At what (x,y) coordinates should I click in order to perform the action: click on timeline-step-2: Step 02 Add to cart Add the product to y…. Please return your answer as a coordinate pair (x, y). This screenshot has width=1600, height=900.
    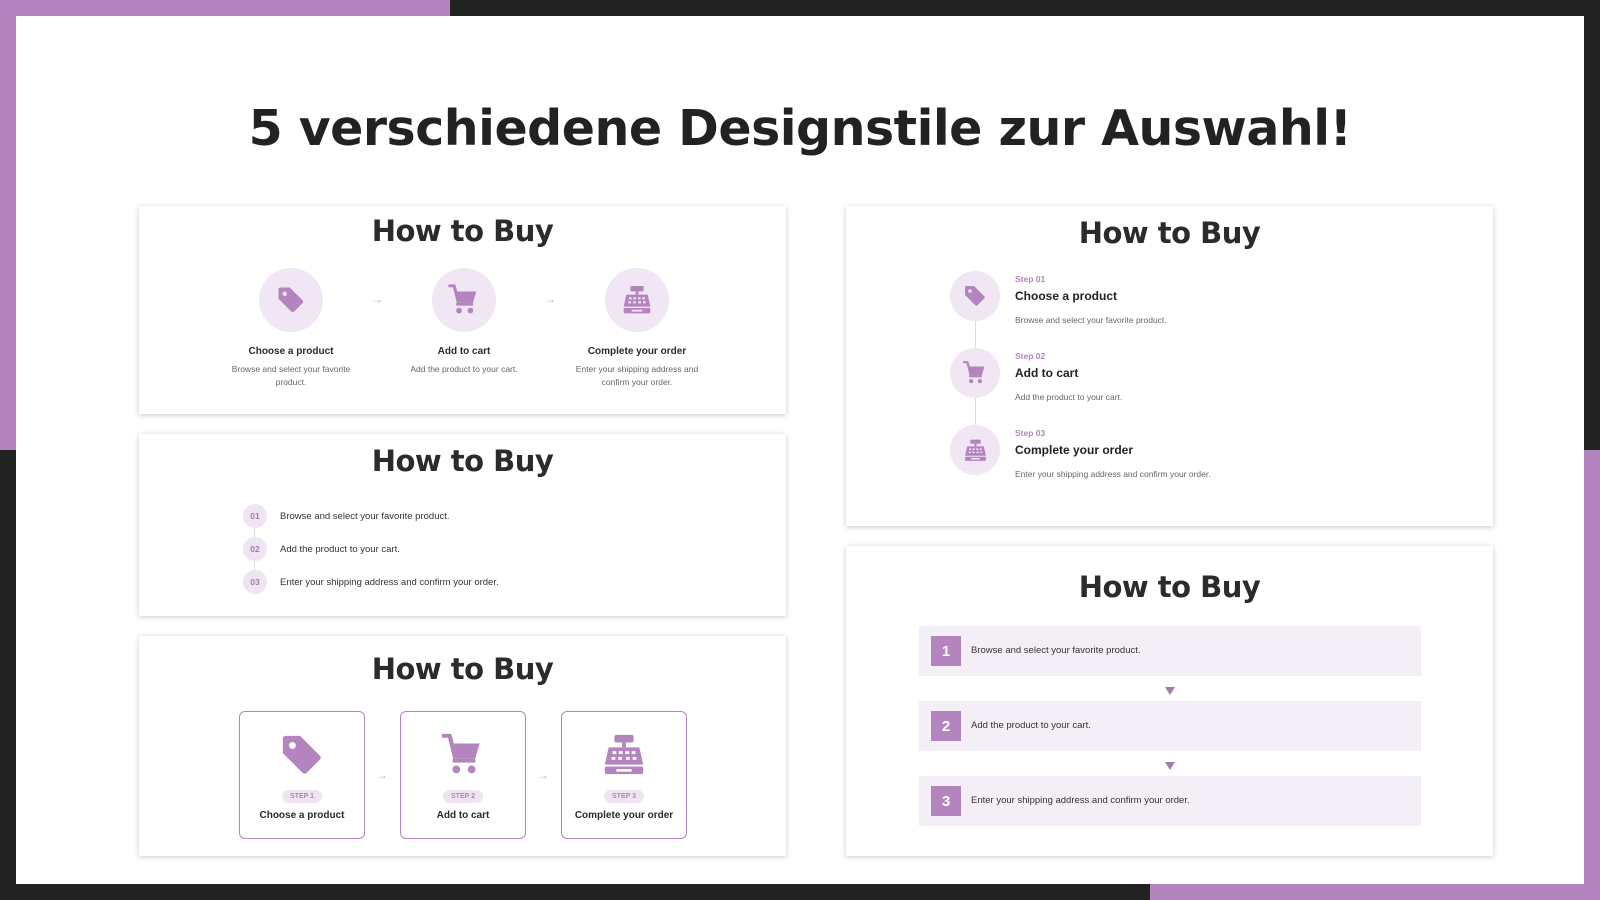
    Looking at the image, I should click on (1068, 376).